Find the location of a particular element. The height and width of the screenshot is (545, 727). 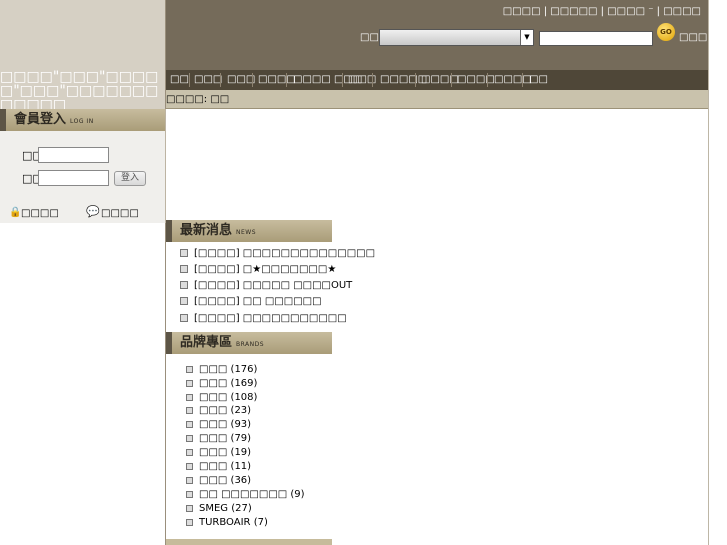

login-title: 會員登入 is located at coordinates (40, 119).